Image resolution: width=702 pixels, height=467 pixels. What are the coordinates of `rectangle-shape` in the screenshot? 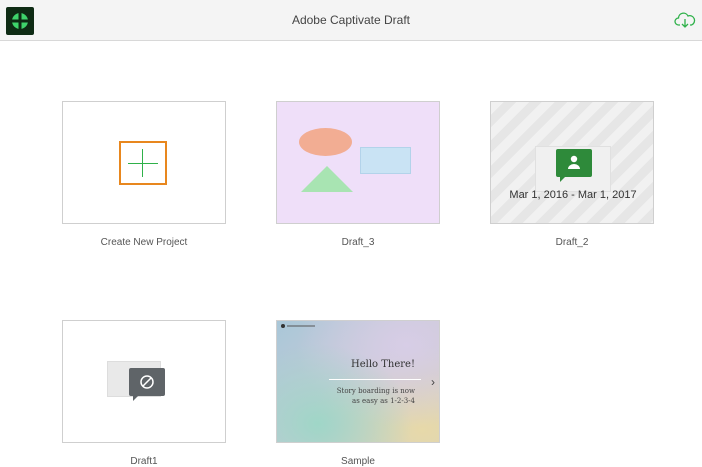 It's located at (385, 160).